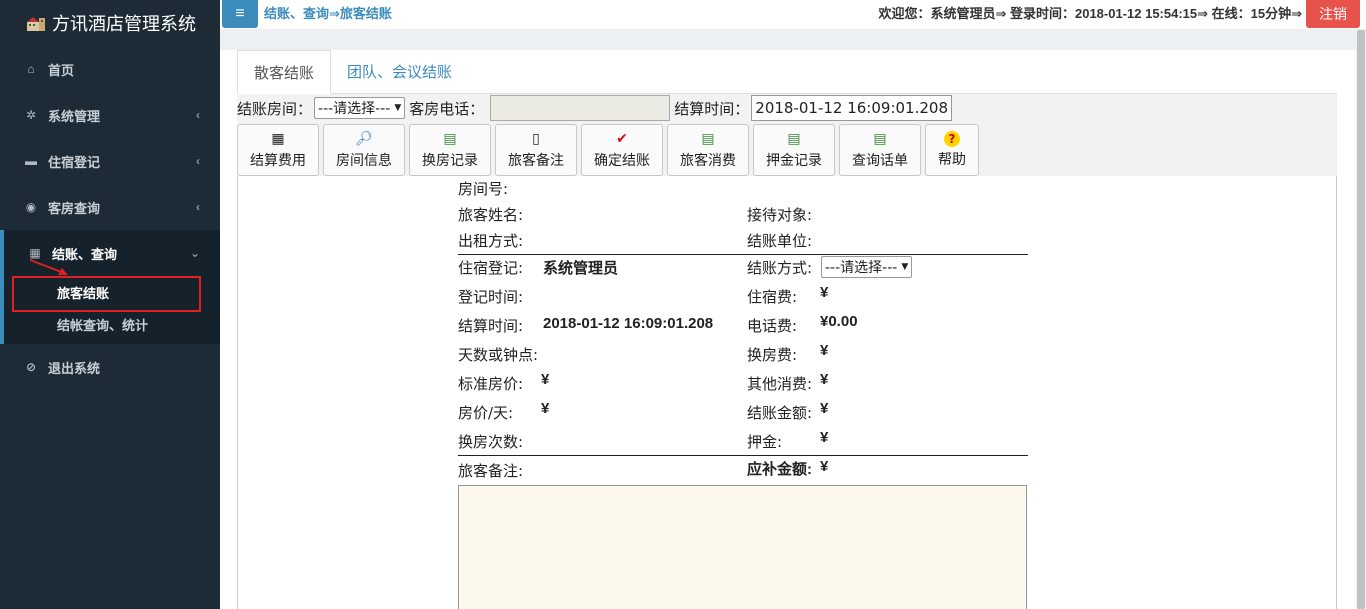 The height and width of the screenshot is (609, 1366). Describe the element at coordinates (794, 161) in the screenshot. I see `button-label: 押金记录` at that location.